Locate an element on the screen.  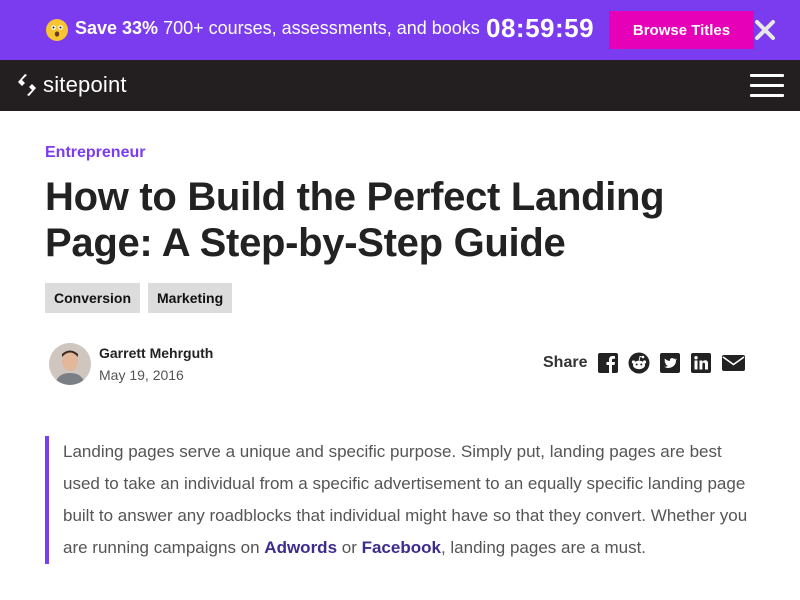
author-name: Garrett Mehrguth is located at coordinates (156, 353).